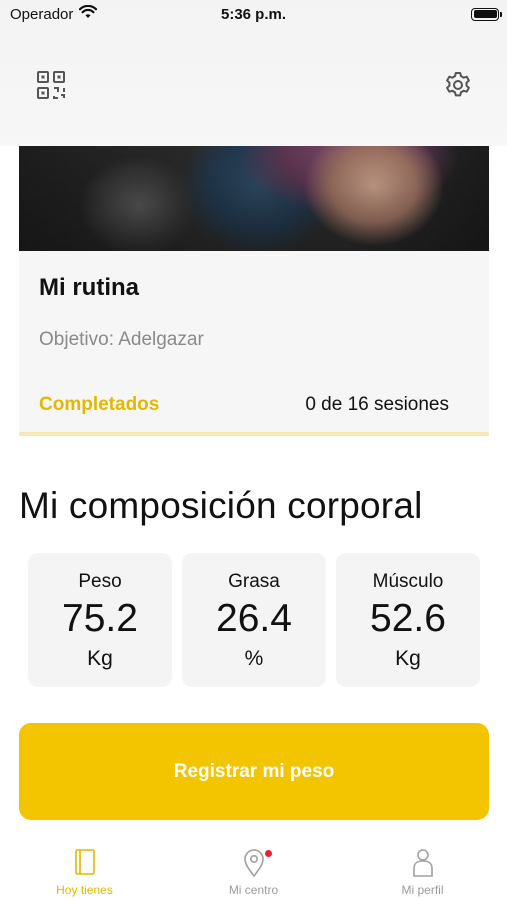  What do you see at coordinates (486, 14) in the screenshot?
I see `battery-icon` at bounding box center [486, 14].